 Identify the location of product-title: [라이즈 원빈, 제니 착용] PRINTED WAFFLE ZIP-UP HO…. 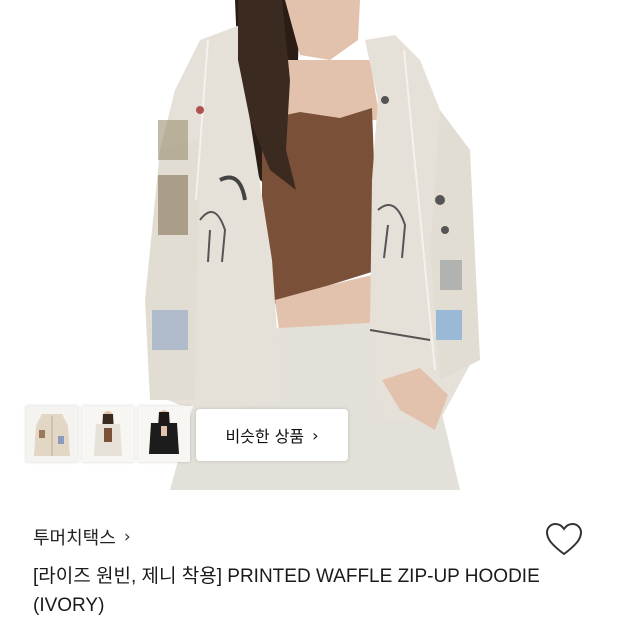
(286, 591).